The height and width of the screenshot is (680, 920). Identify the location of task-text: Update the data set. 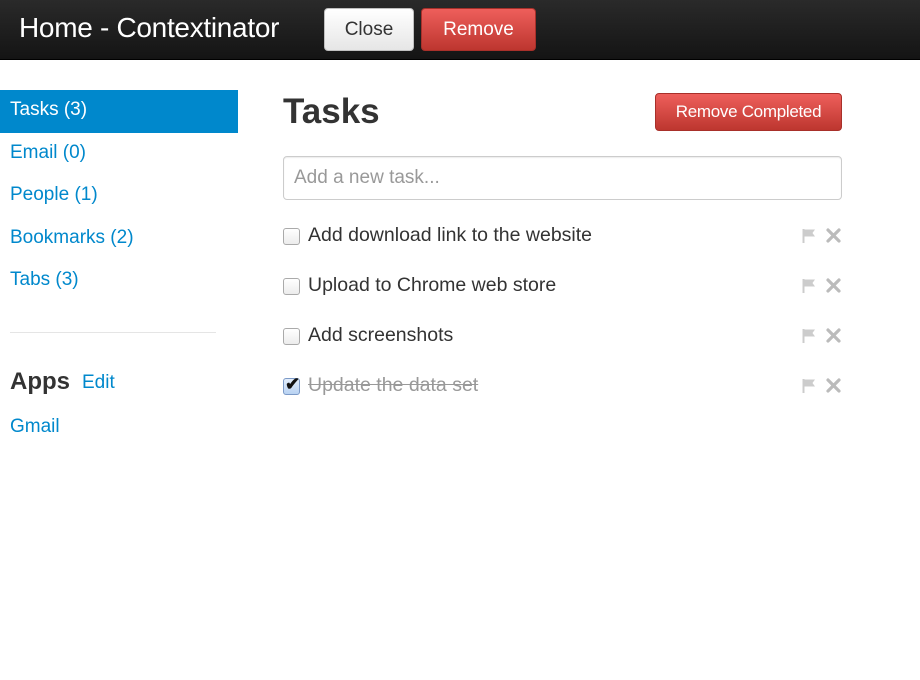
(393, 385).